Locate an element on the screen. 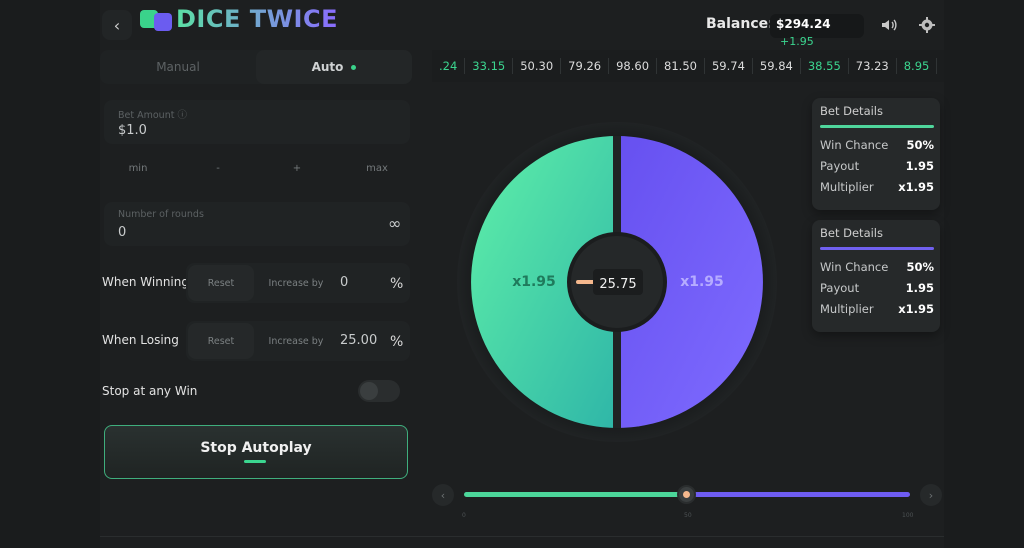 This screenshot has height=548, width=1024. left-multiplier: x1.95 is located at coordinates (534, 282).